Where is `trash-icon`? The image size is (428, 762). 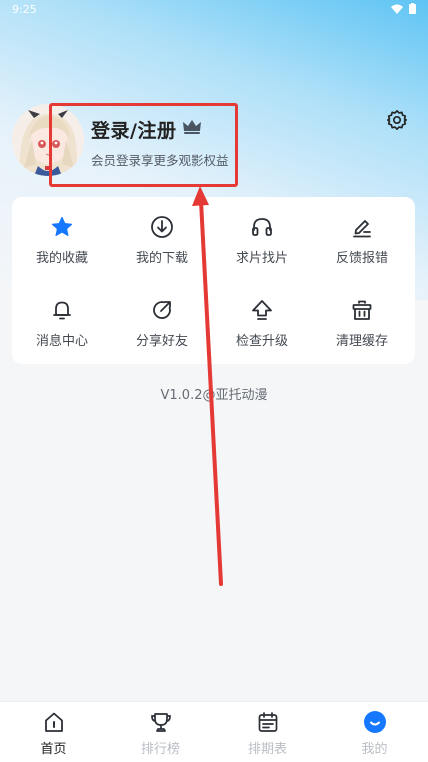
trash-icon is located at coordinates (362, 310).